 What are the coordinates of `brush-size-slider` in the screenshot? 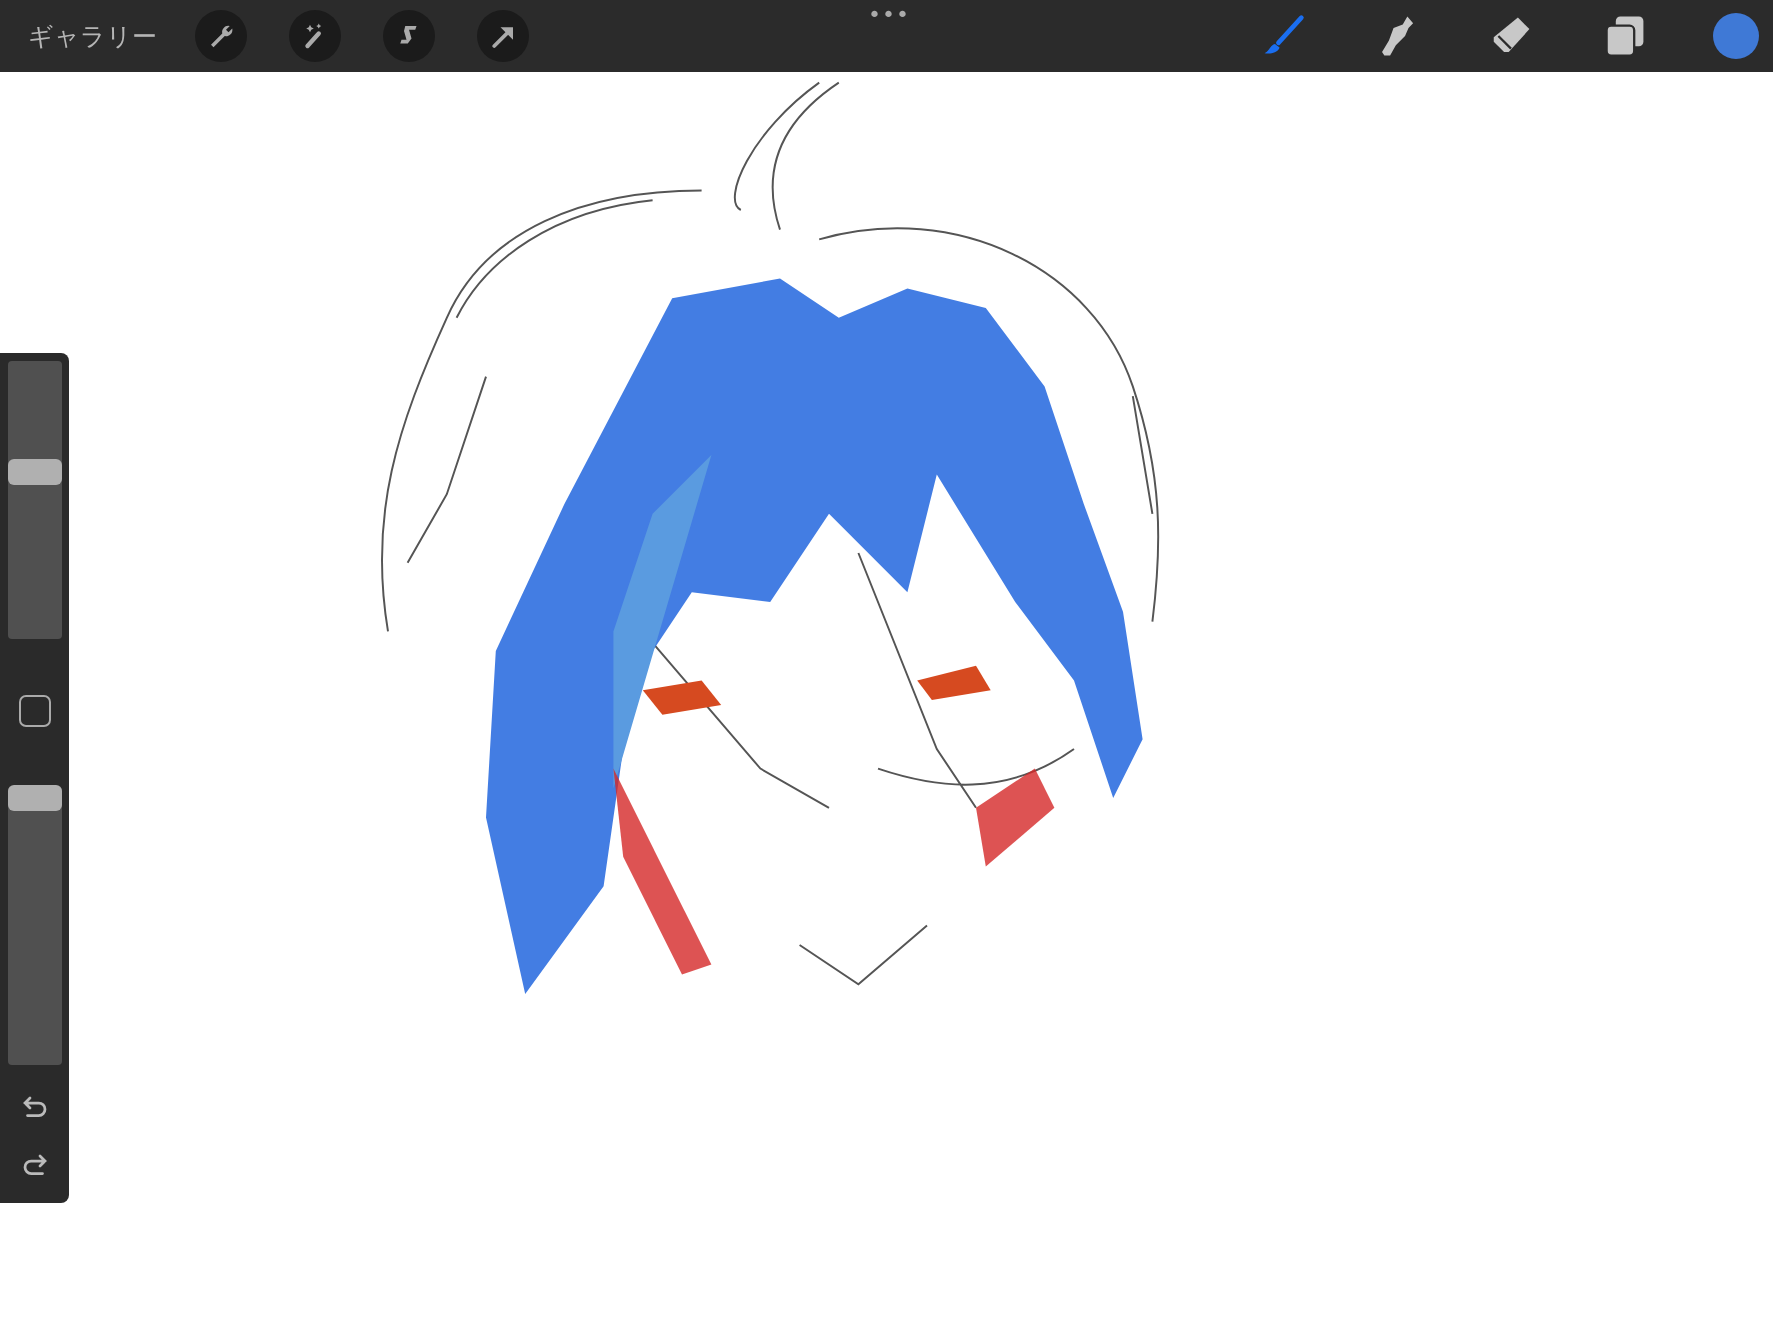 It's located at (34, 500).